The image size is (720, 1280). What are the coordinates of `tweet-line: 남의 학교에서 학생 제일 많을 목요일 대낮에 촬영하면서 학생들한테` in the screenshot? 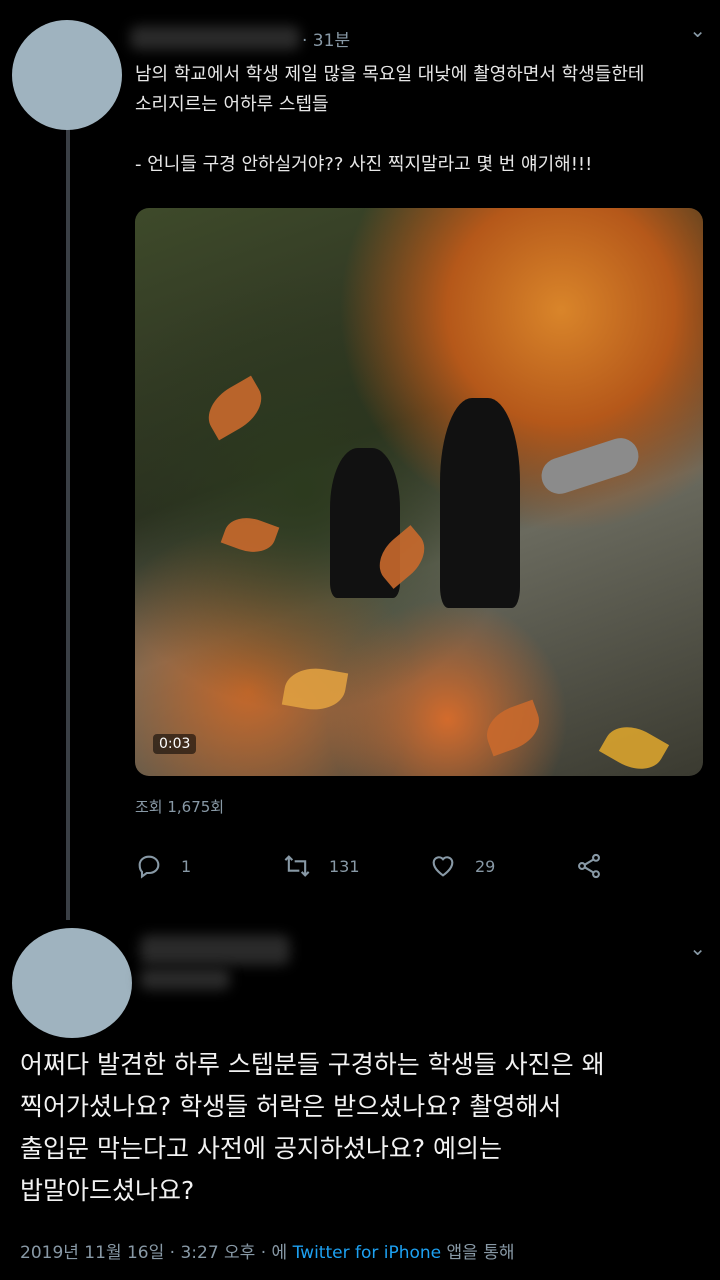 It's located at (390, 74).